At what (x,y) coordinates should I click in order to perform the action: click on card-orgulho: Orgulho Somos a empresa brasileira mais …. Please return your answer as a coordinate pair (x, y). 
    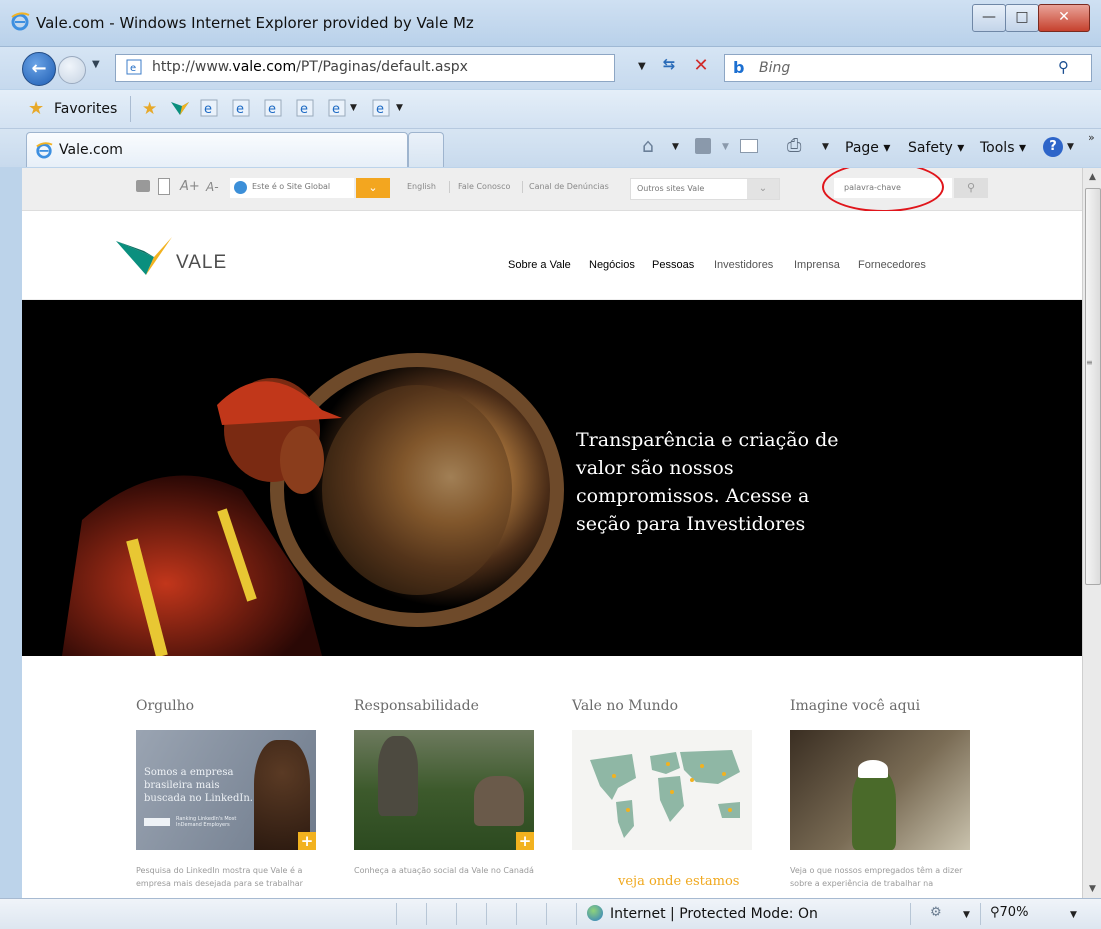
    Looking at the image, I should click on (226, 793).